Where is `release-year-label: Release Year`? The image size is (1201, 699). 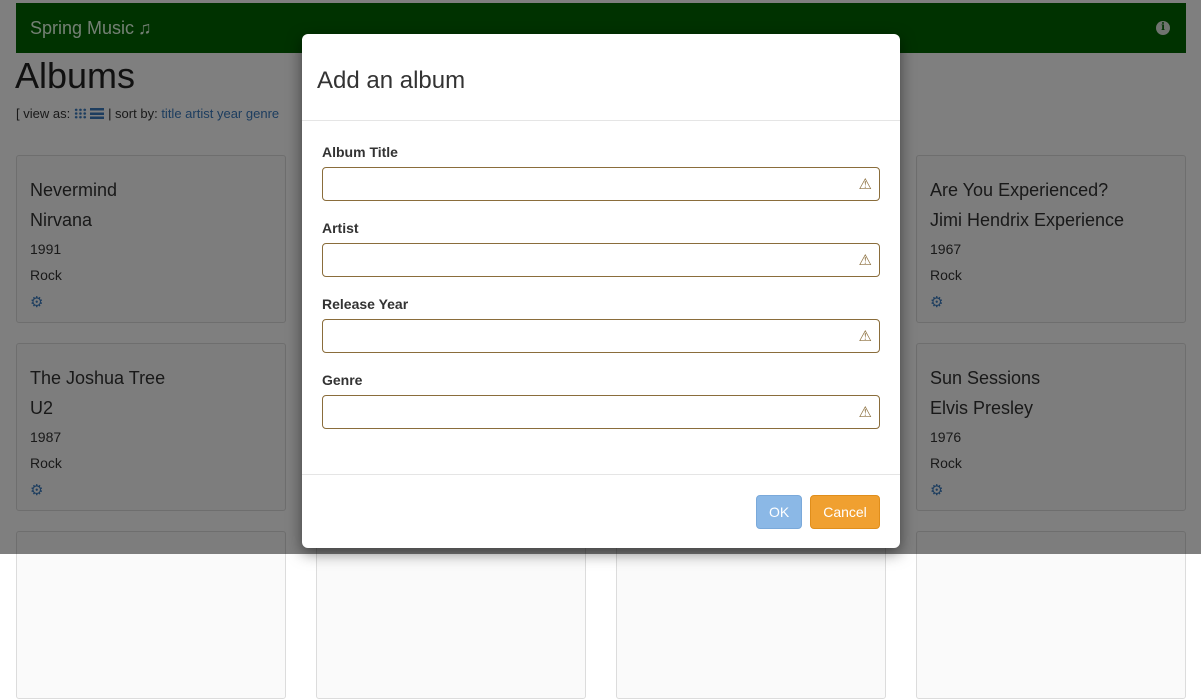 release-year-label: Release Year is located at coordinates (365, 304).